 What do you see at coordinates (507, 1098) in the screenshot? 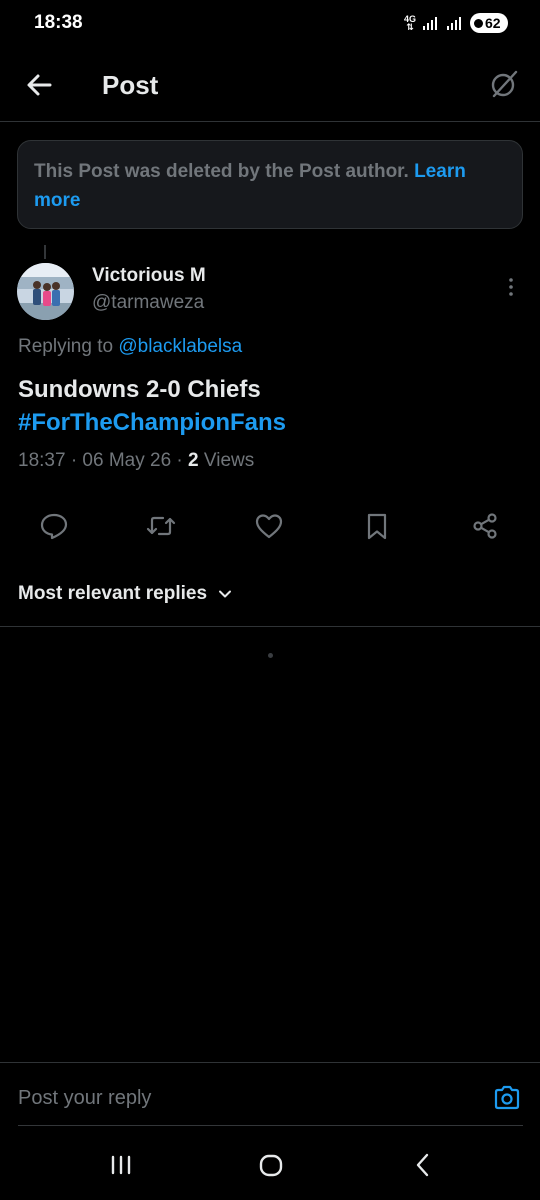
I see `camera-icon` at bounding box center [507, 1098].